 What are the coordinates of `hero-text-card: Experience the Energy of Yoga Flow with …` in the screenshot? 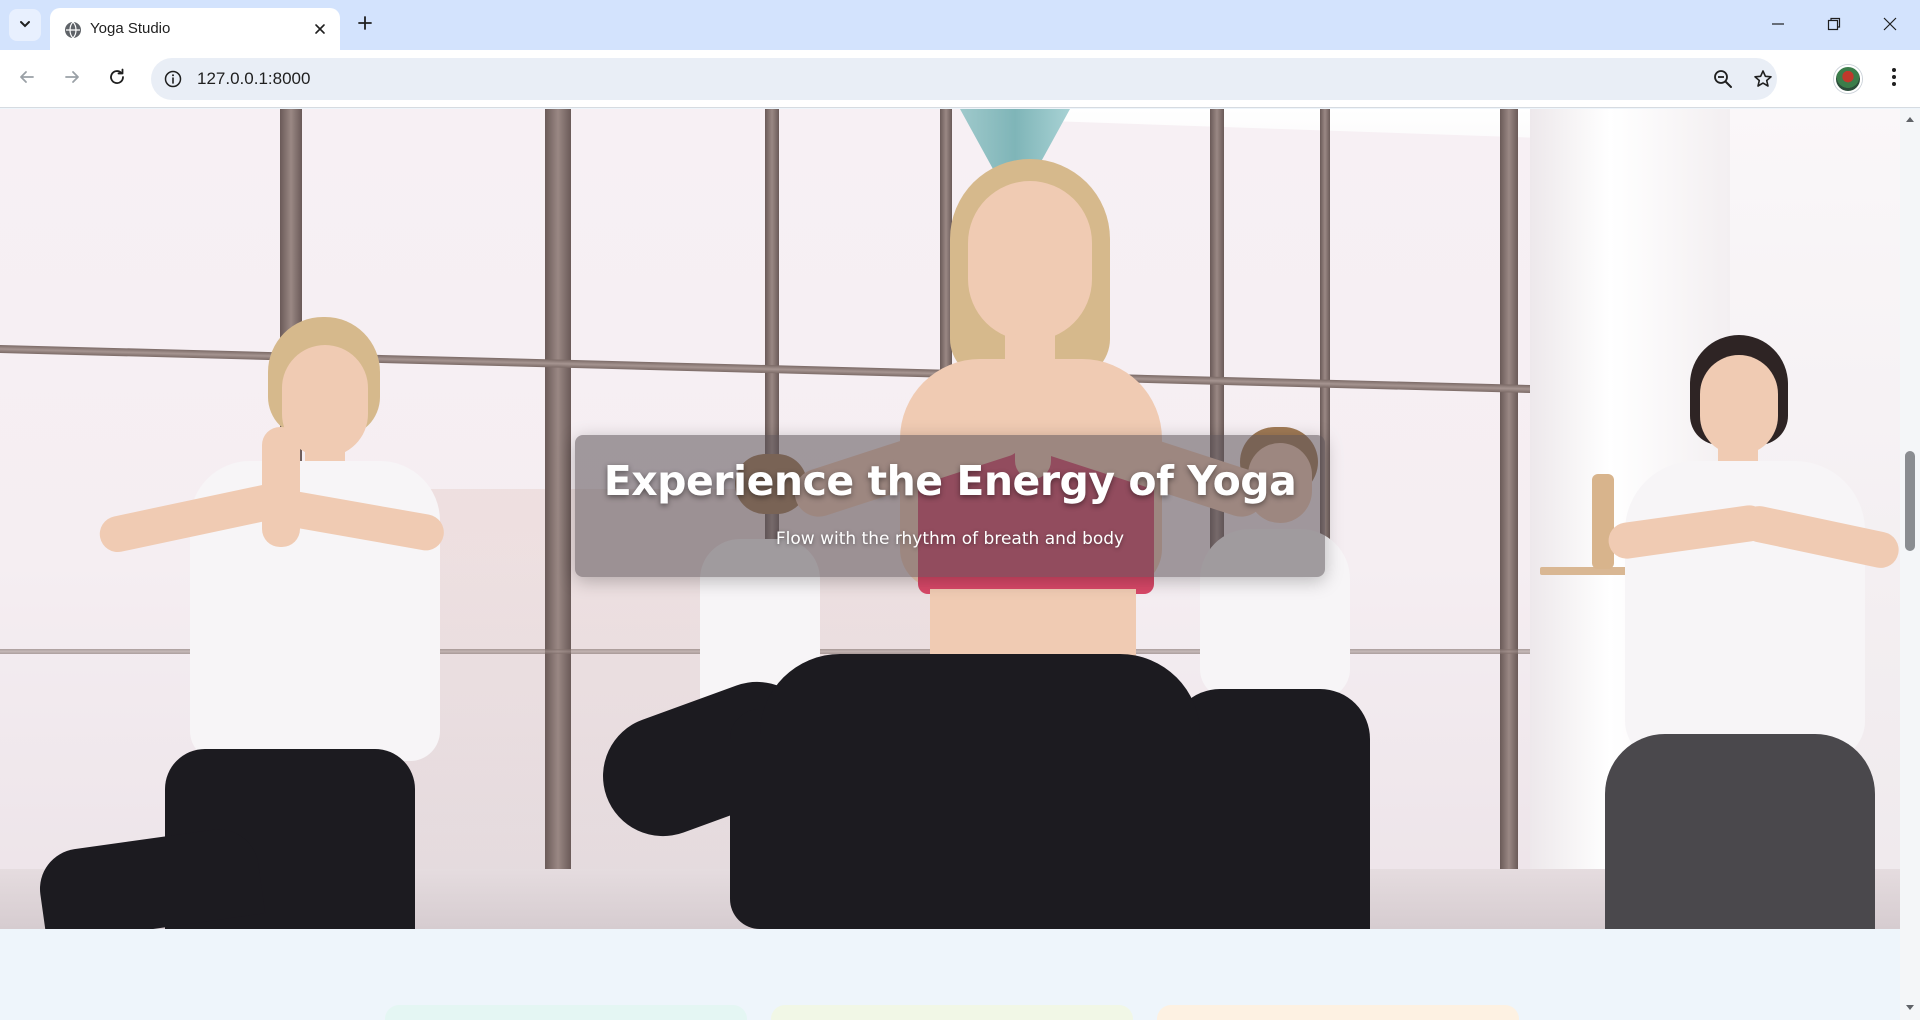 It's located at (950, 506).